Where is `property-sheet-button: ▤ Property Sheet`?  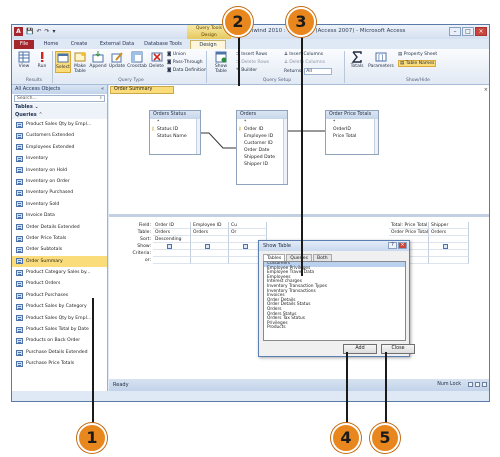
property-sheet-button: ▤ Property Sheet is located at coordinates (417, 54).